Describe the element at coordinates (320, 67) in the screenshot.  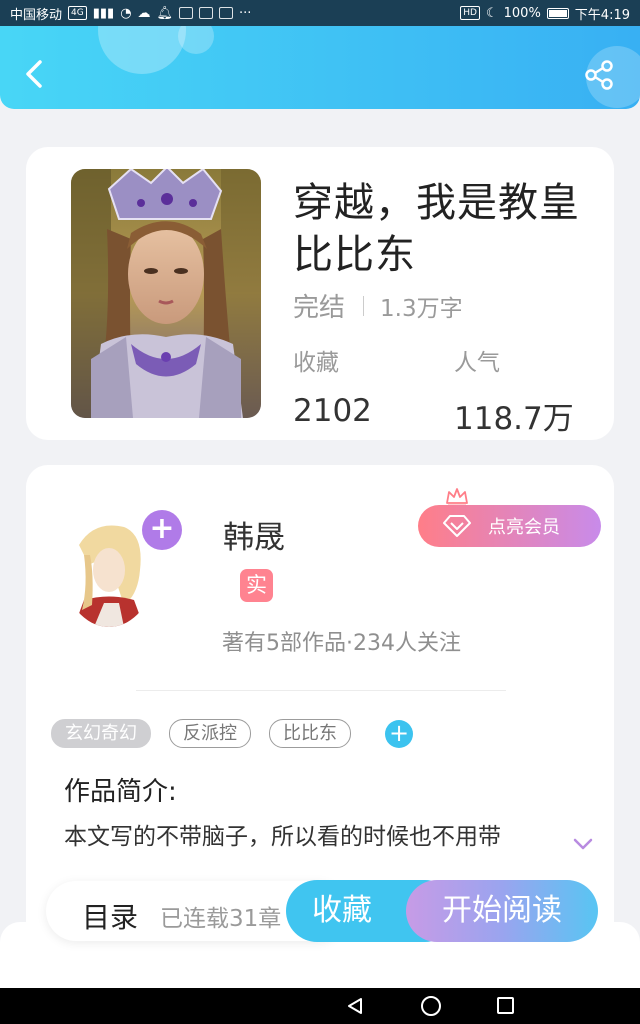
I see `top-header` at that location.